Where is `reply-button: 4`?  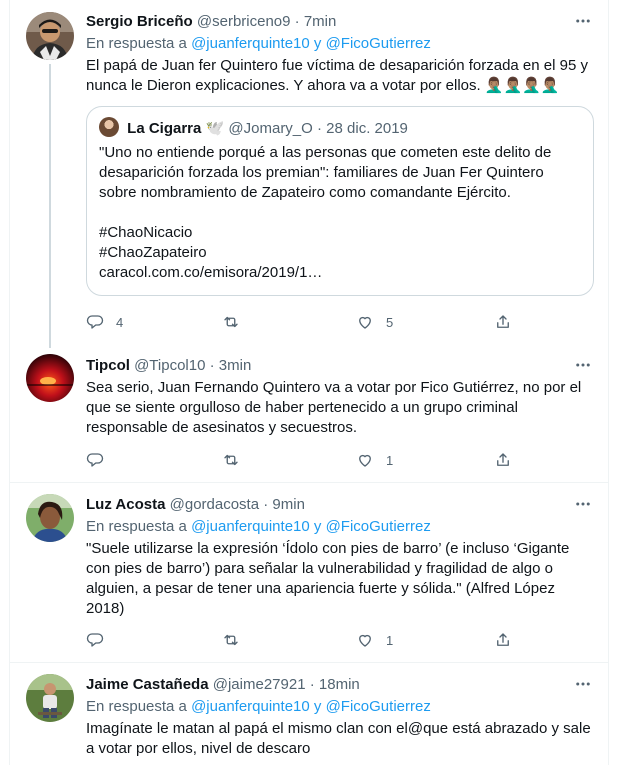 reply-button: 4 is located at coordinates (104, 322).